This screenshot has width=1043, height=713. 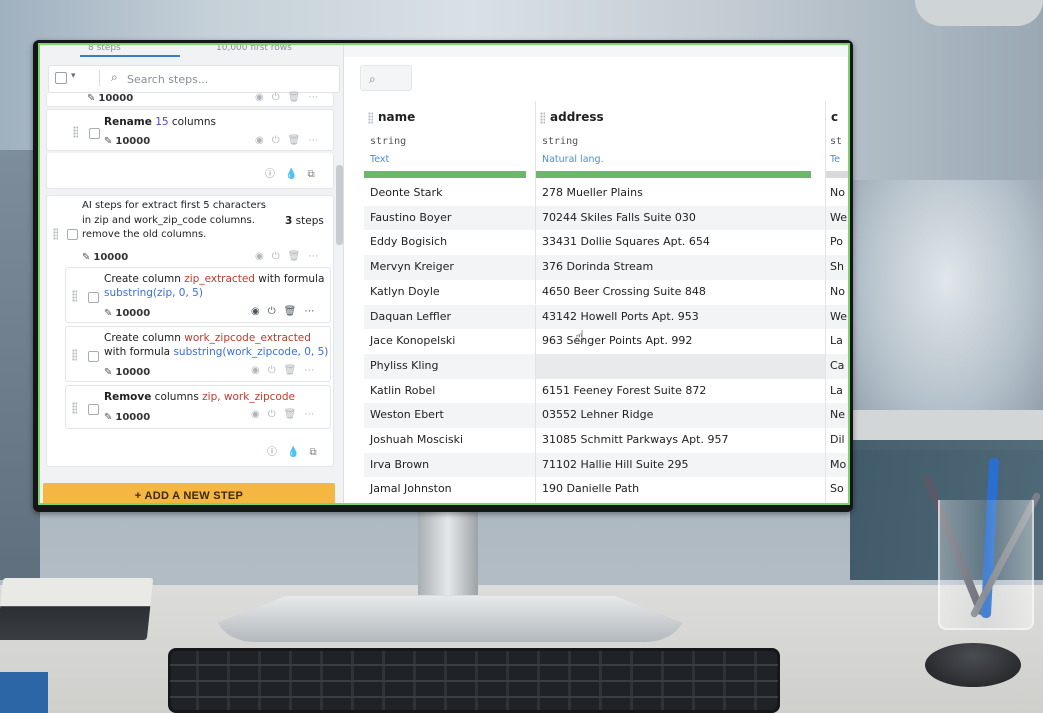 I want to click on step-title: Remove columns zip, work_zipcode, so click(x=199, y=397).